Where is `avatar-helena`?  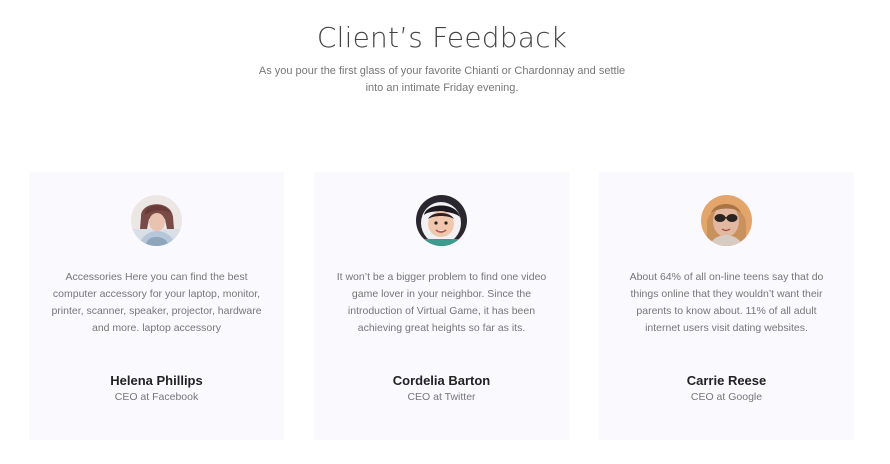
avatar-helena is located at coordinates (156, 220).